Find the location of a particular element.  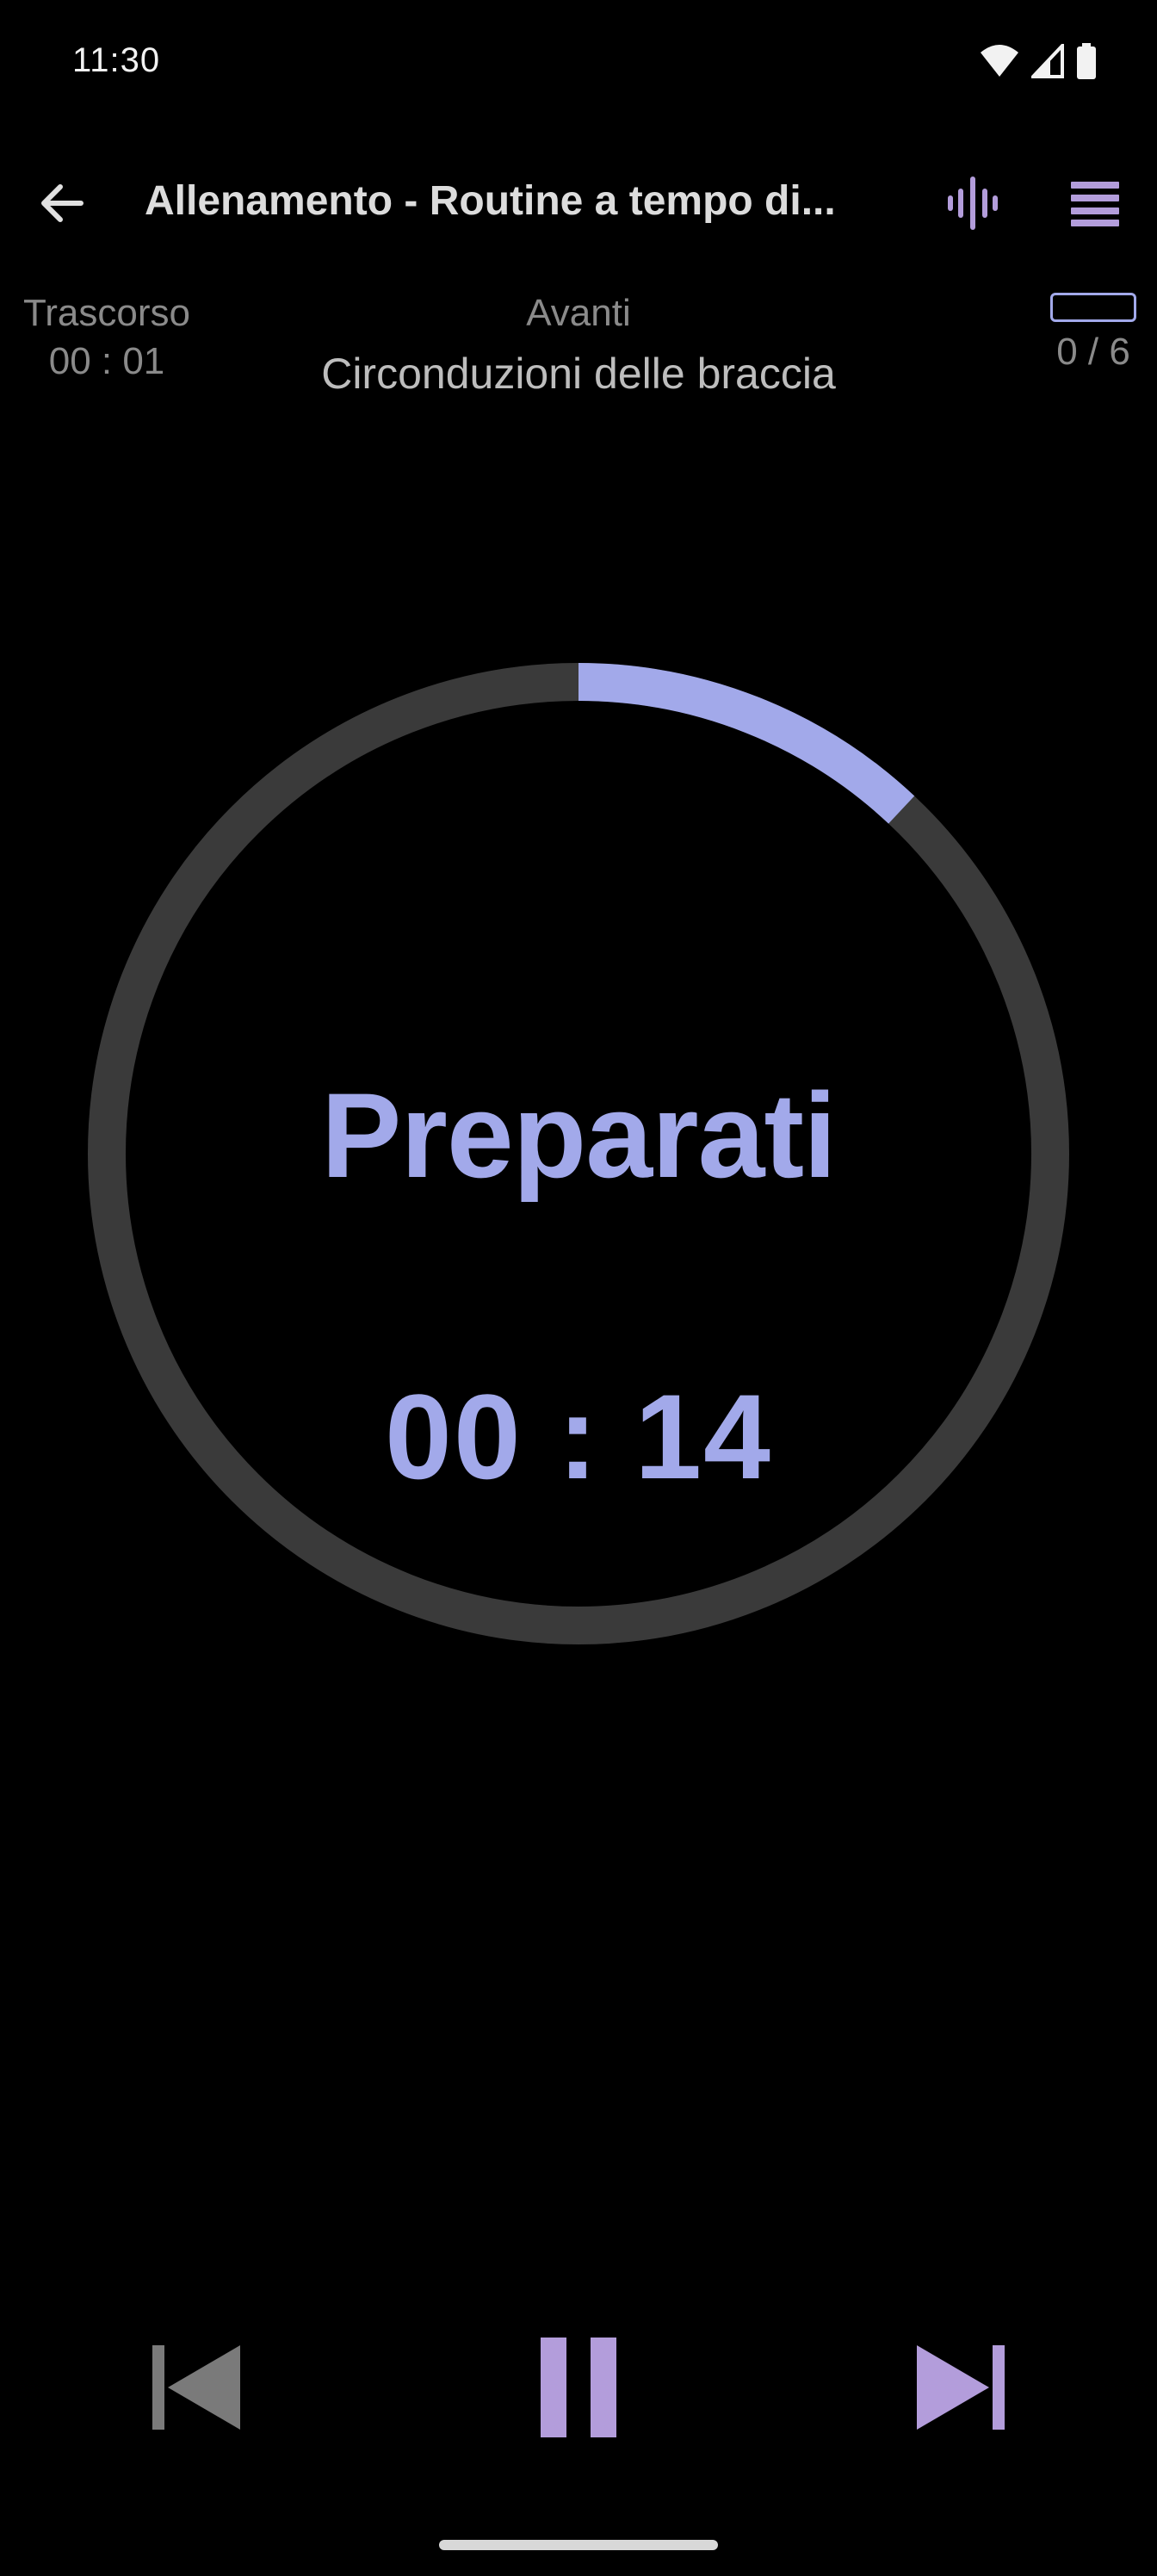

pause-button is located at coordinates (579, 2389).